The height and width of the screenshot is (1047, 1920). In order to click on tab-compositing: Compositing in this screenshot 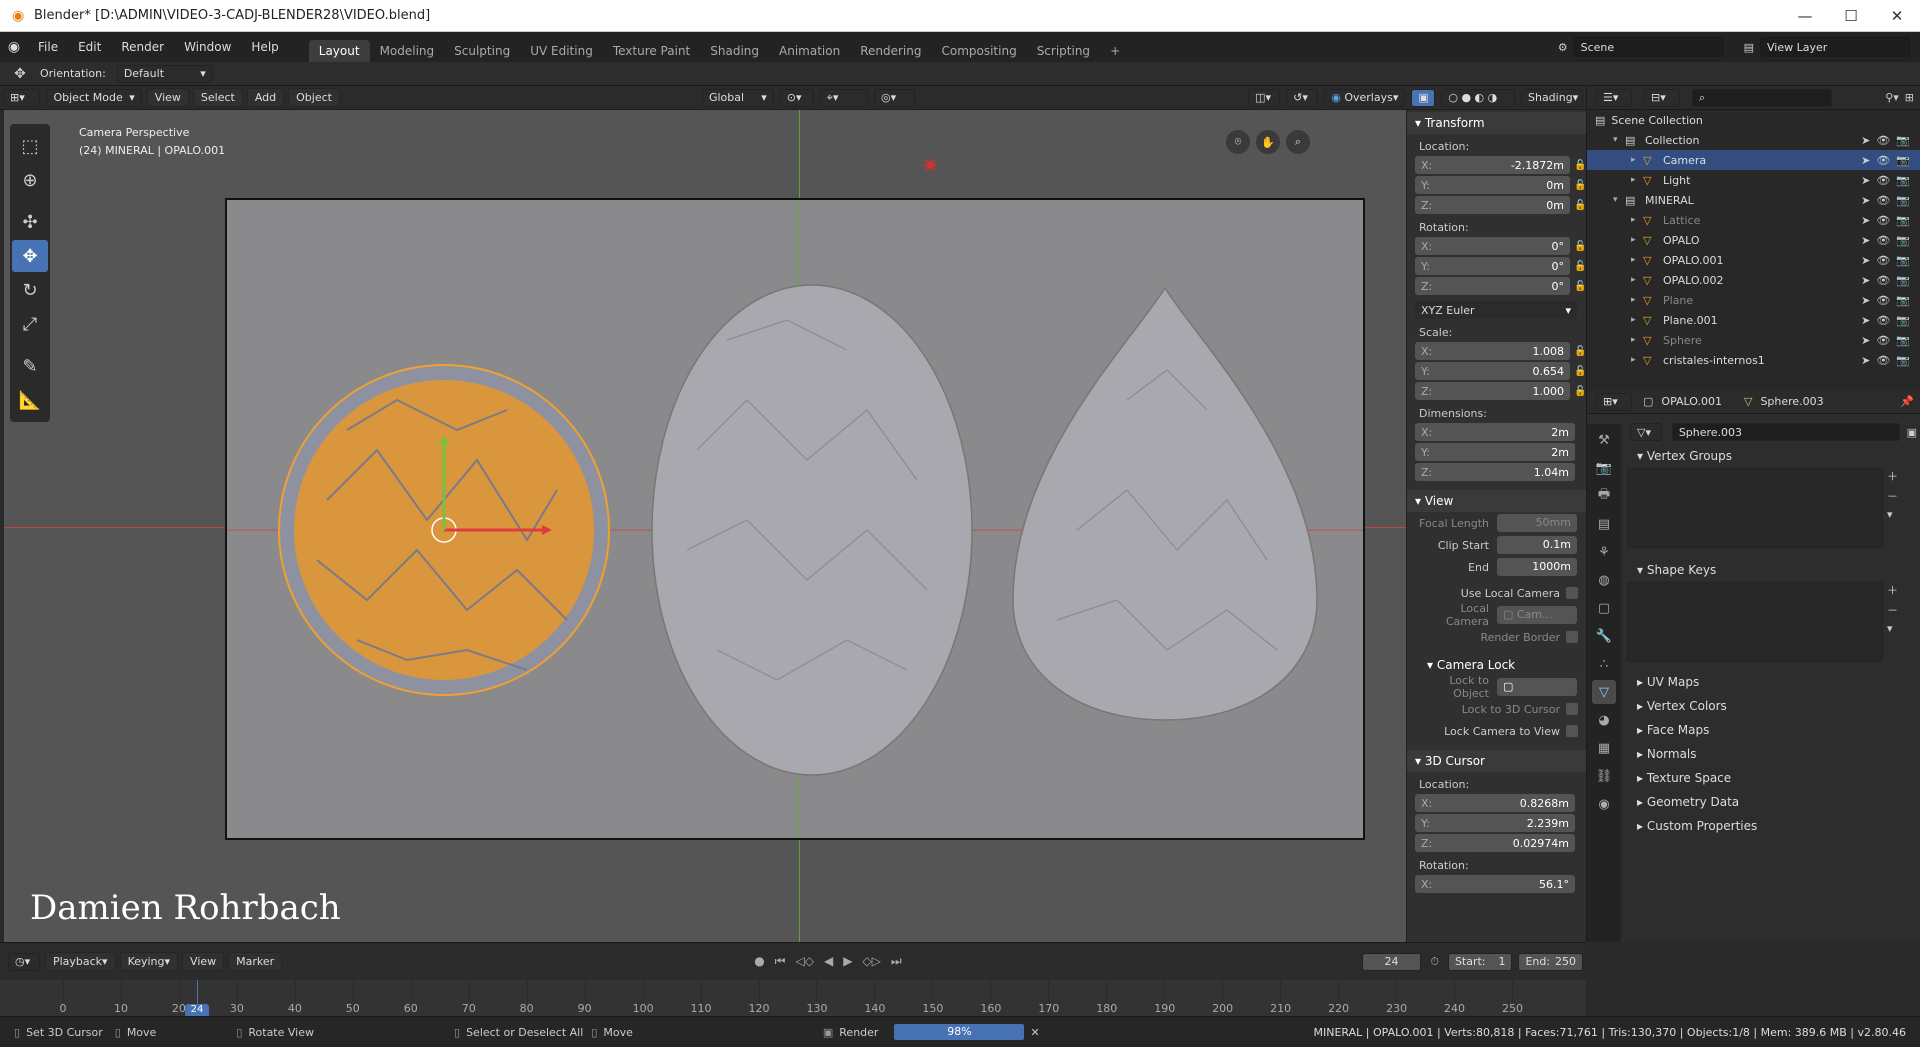, I will do `click(978, 51)`.